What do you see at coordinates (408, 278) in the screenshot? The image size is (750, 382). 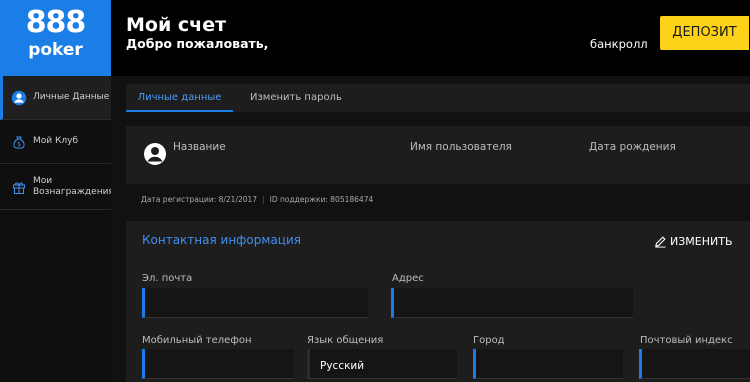 I see `address-label: Адрес` at bounding box center [408, 278].